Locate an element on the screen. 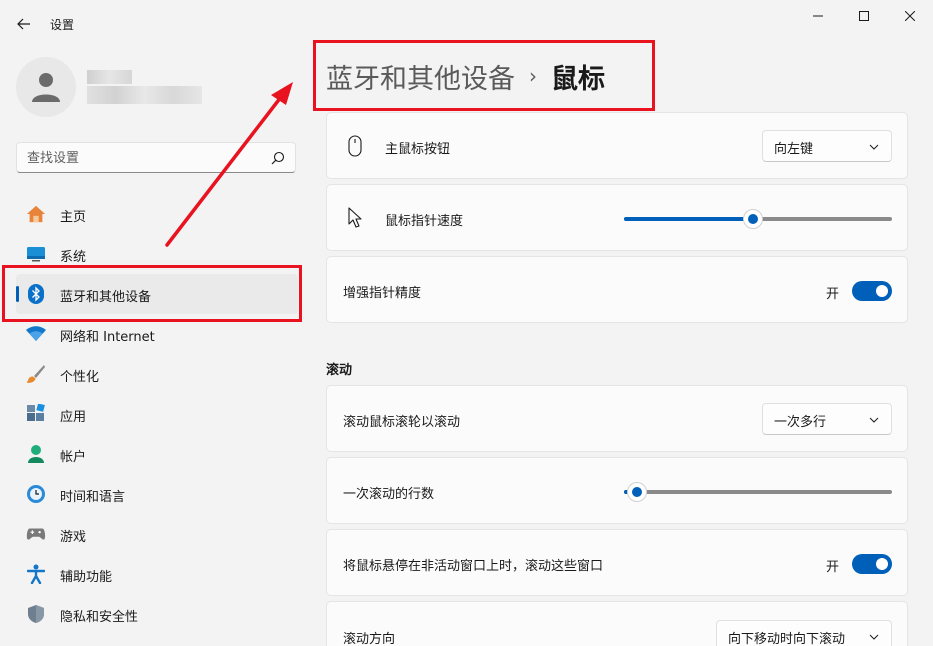 The image size is (933, 646). shield-icon is located at coordinates (36, 614).